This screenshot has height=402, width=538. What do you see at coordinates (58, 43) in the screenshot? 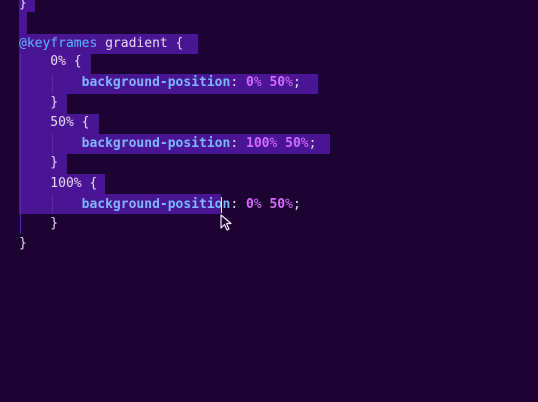
I see `code-token: @keyframes` at bounding box center [58, 43].